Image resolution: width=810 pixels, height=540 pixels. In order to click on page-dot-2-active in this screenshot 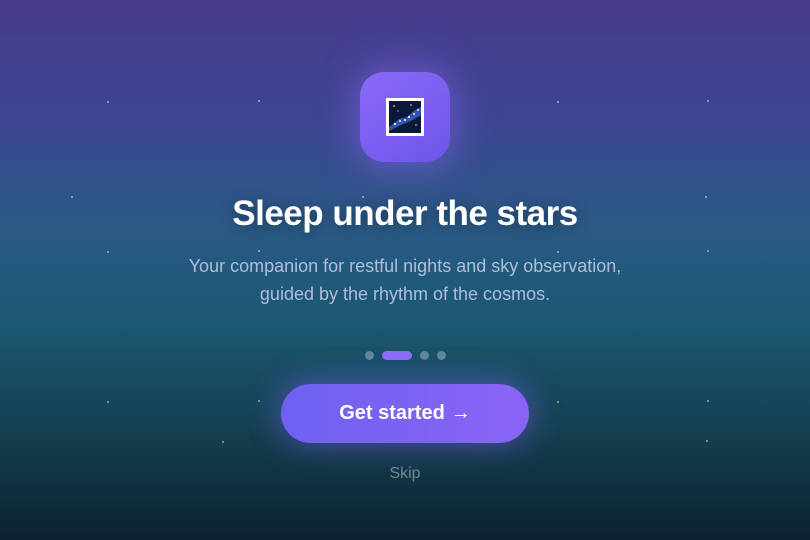, I will do `click(396, 355)`.